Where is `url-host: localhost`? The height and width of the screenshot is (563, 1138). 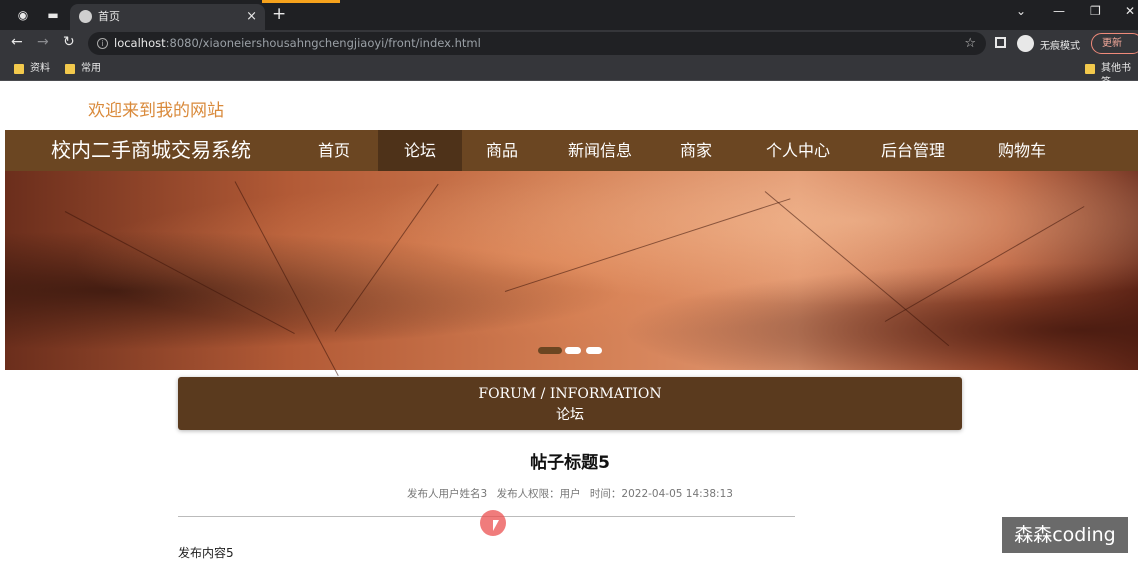 url-host: localhost is located at coordinates (140, 43).